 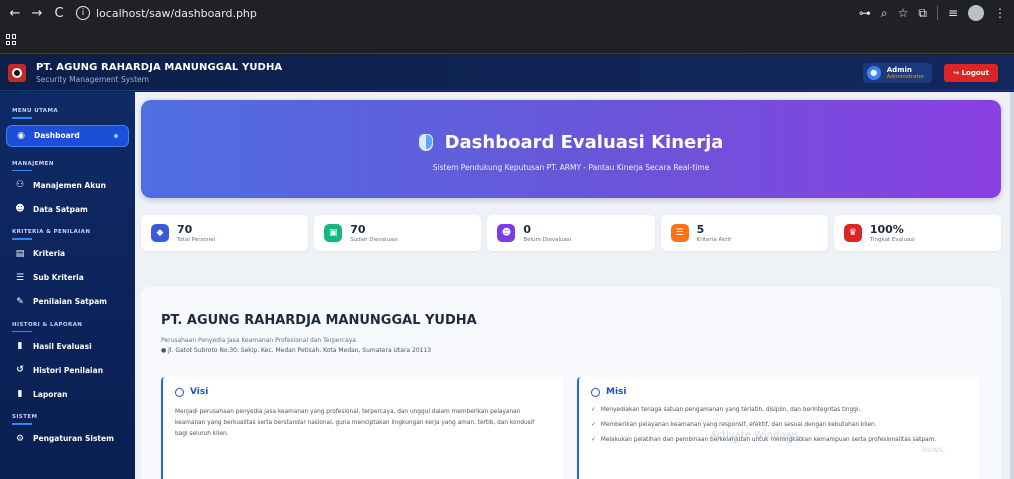 What do you see at coordinates (20, 301) in the screenshot?
I see `edit-icon: ✎` at bounding box center [20, 301].